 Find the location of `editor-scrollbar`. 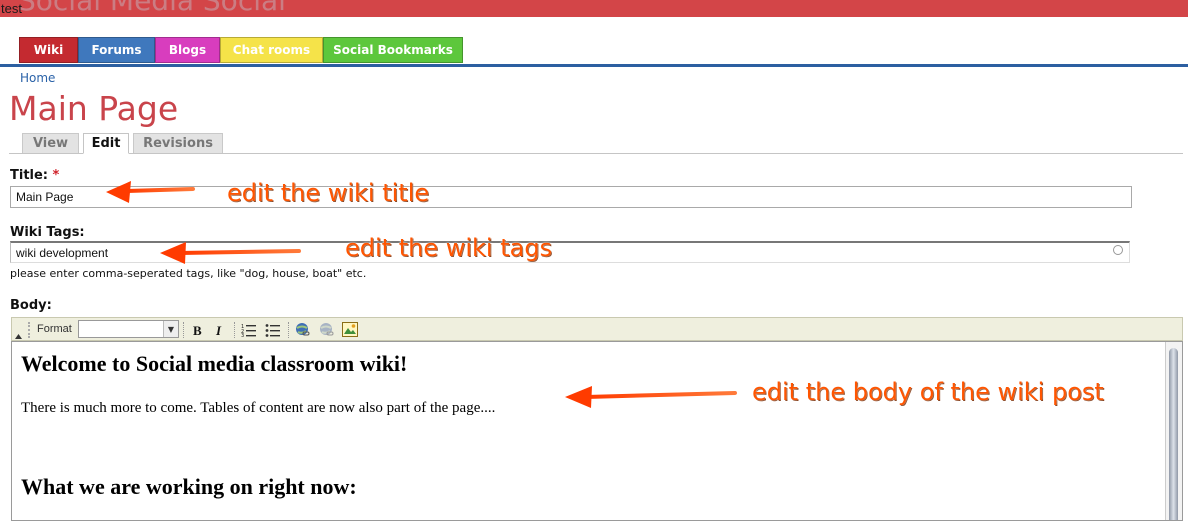

editor-scrollbar is located at coordinates (1173, 431).